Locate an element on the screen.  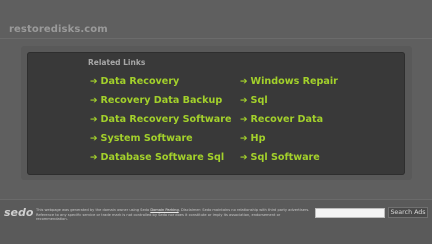
link-label: Windows Repair is located at coordinates (294, 81).